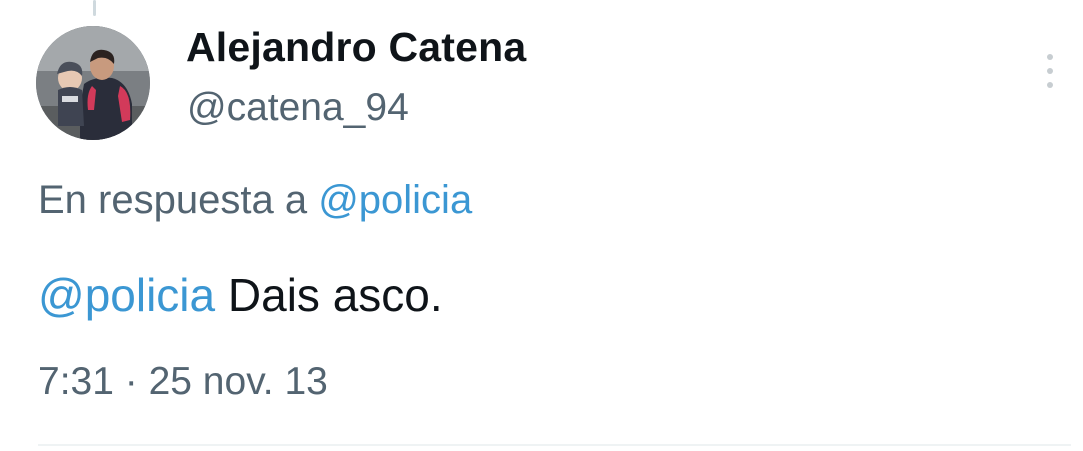 The image size is (1083, 451). I want to click on thread-connector-line, so click(94, 8).